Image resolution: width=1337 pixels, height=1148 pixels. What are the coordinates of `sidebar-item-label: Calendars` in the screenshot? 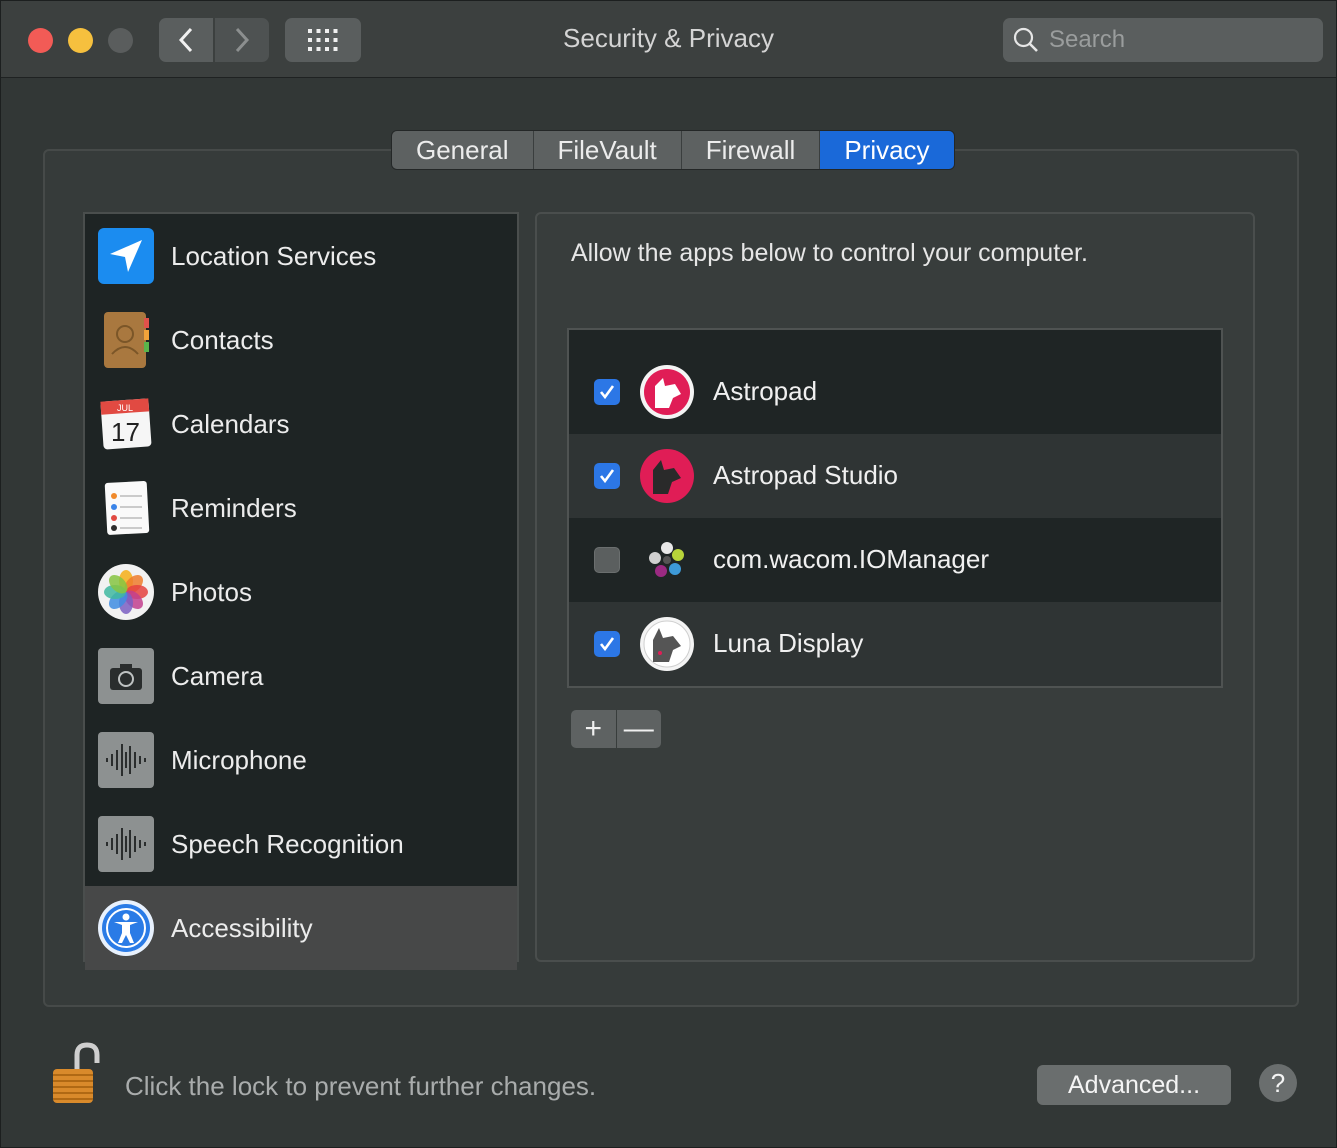 It's located at (230, 423).